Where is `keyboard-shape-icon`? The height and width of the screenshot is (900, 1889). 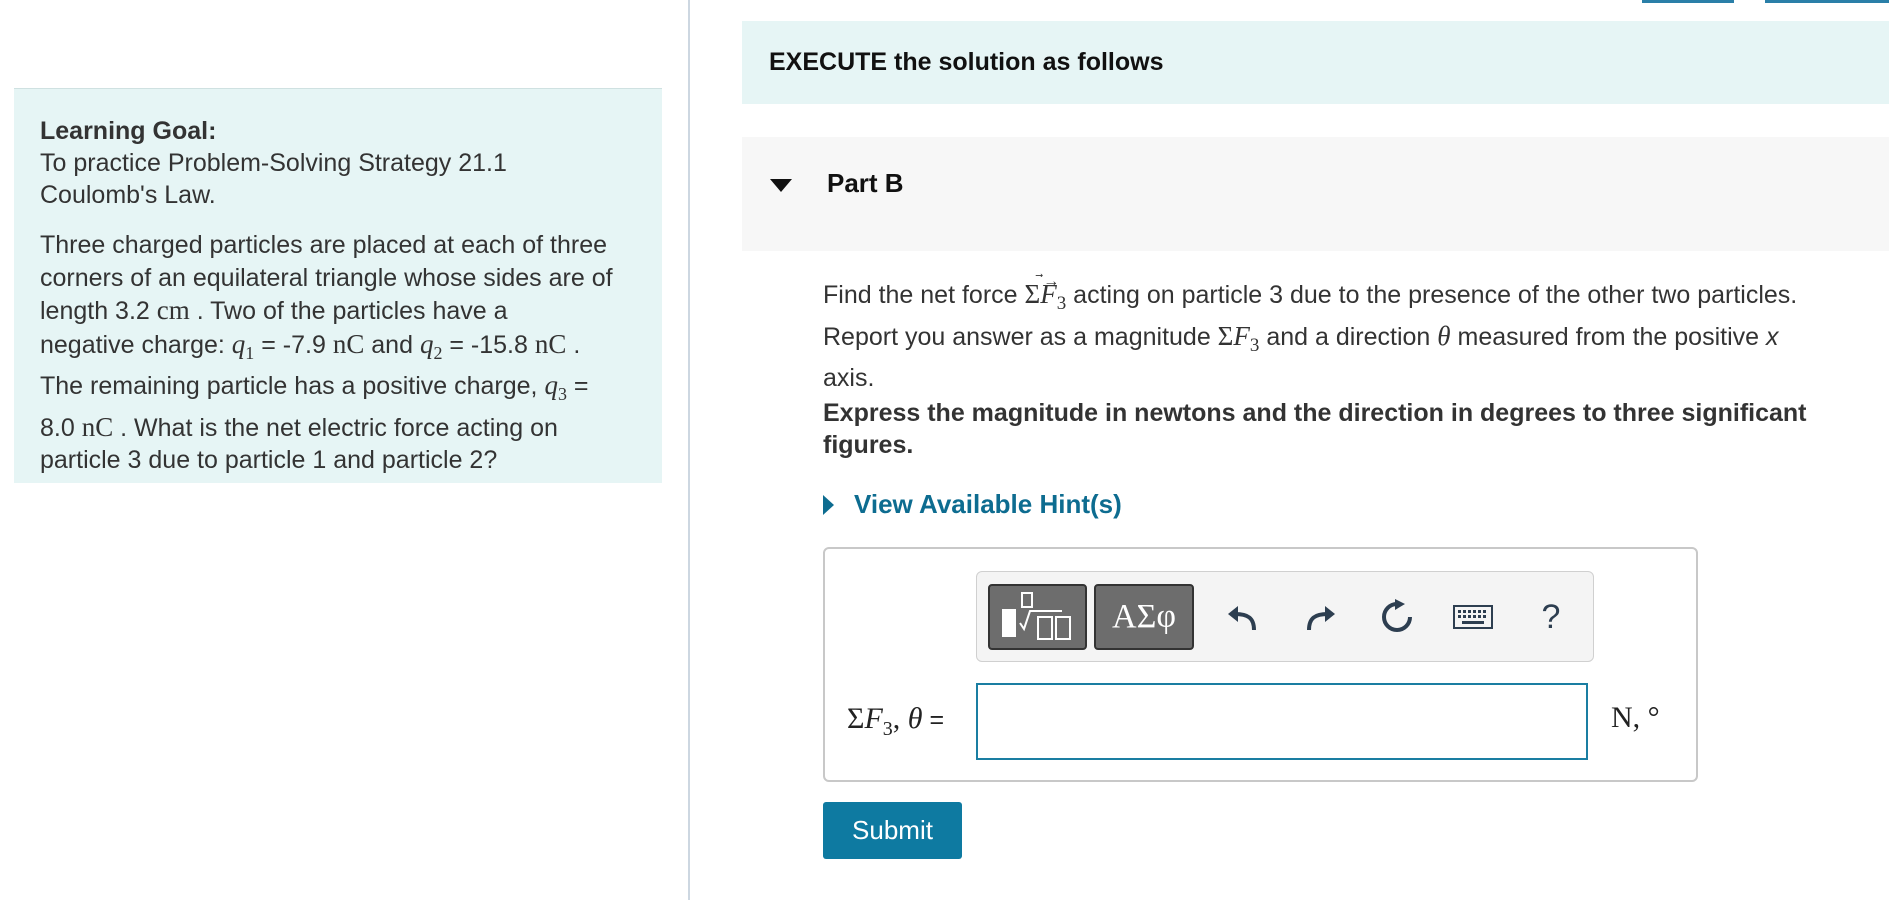 keyboard-shape-icon is located at coordinates (1473, 617).